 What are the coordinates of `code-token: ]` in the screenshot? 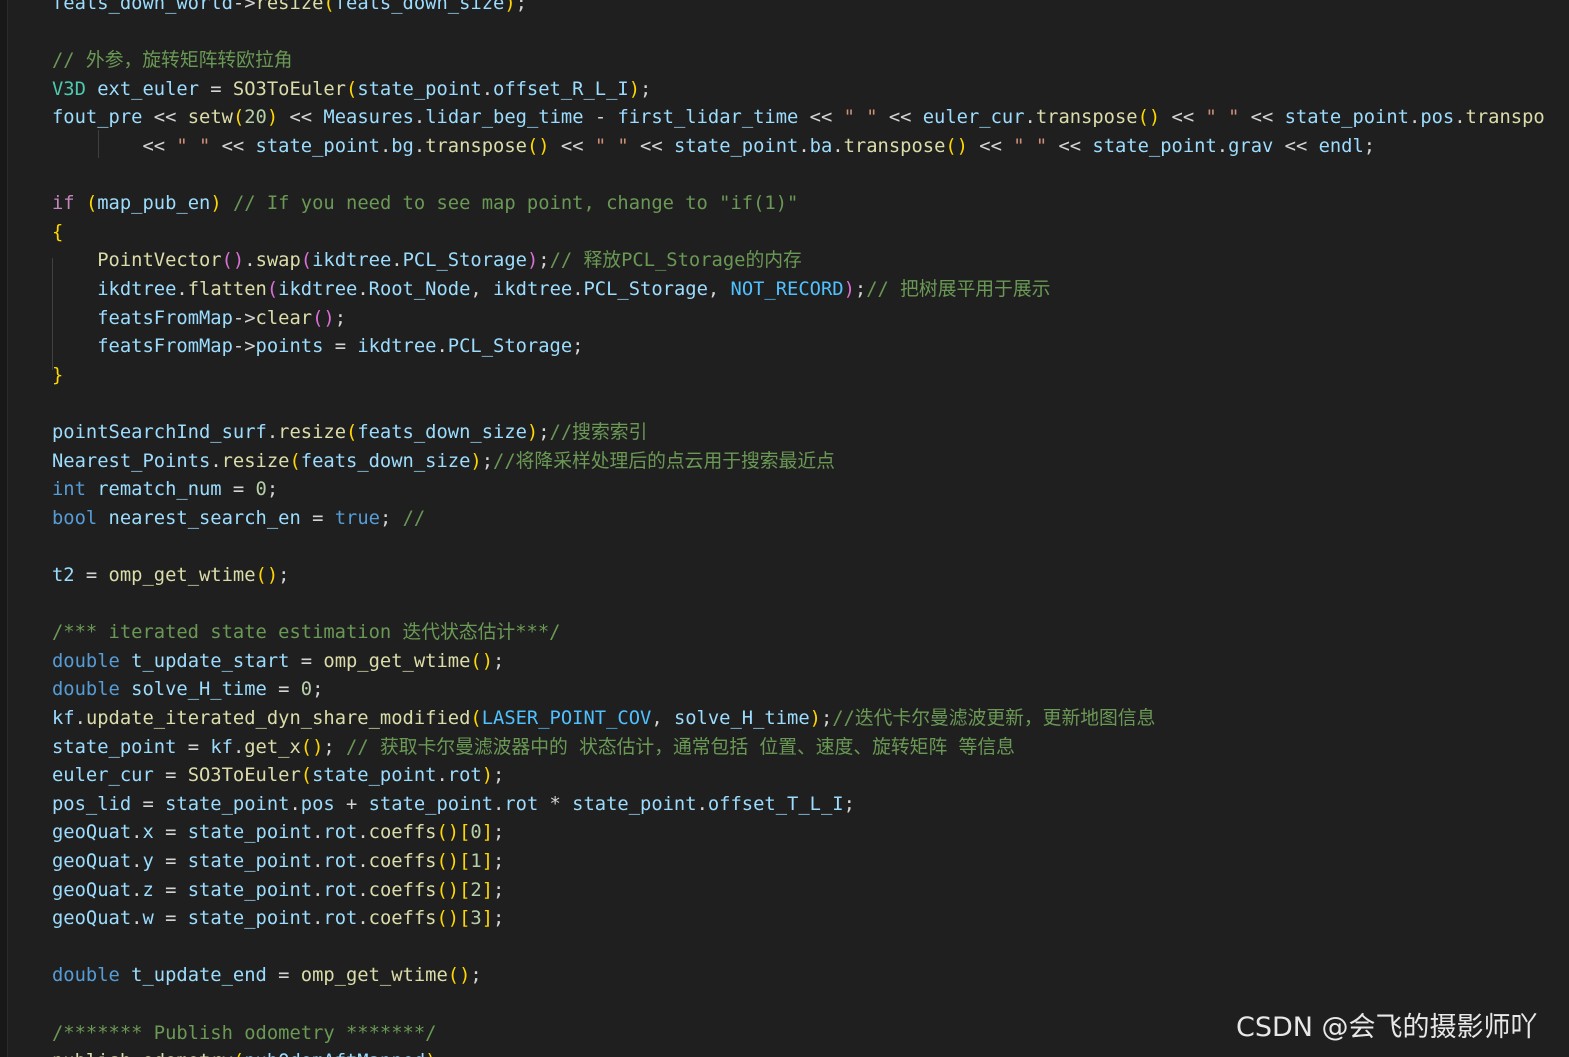 It's located at (487, 890).